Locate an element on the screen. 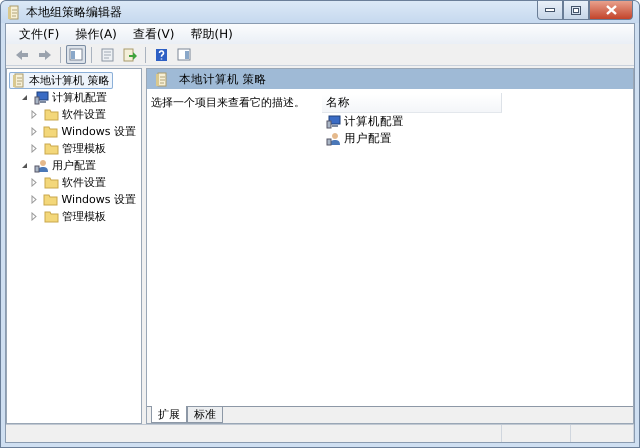 The width and height of the screenshot is (640, 448). maximize-button is located at coordinates (576, 10).